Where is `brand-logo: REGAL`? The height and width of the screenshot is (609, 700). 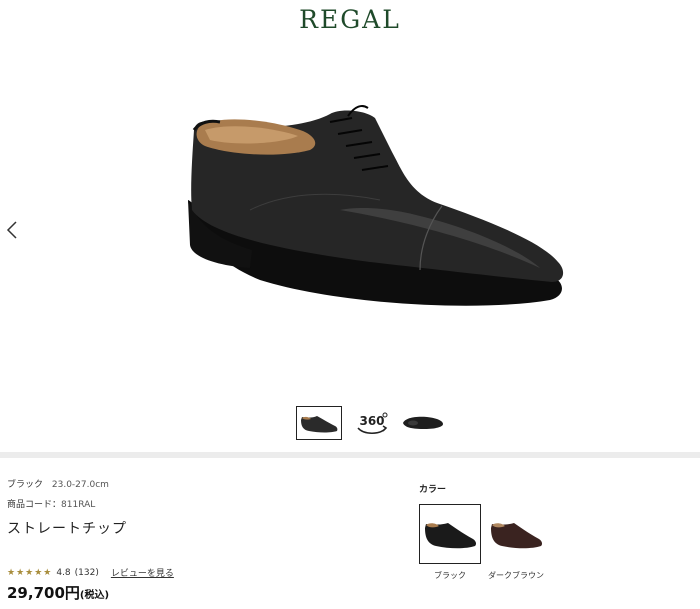
brand-logo: REGAL is located at coordinates (350, 20).